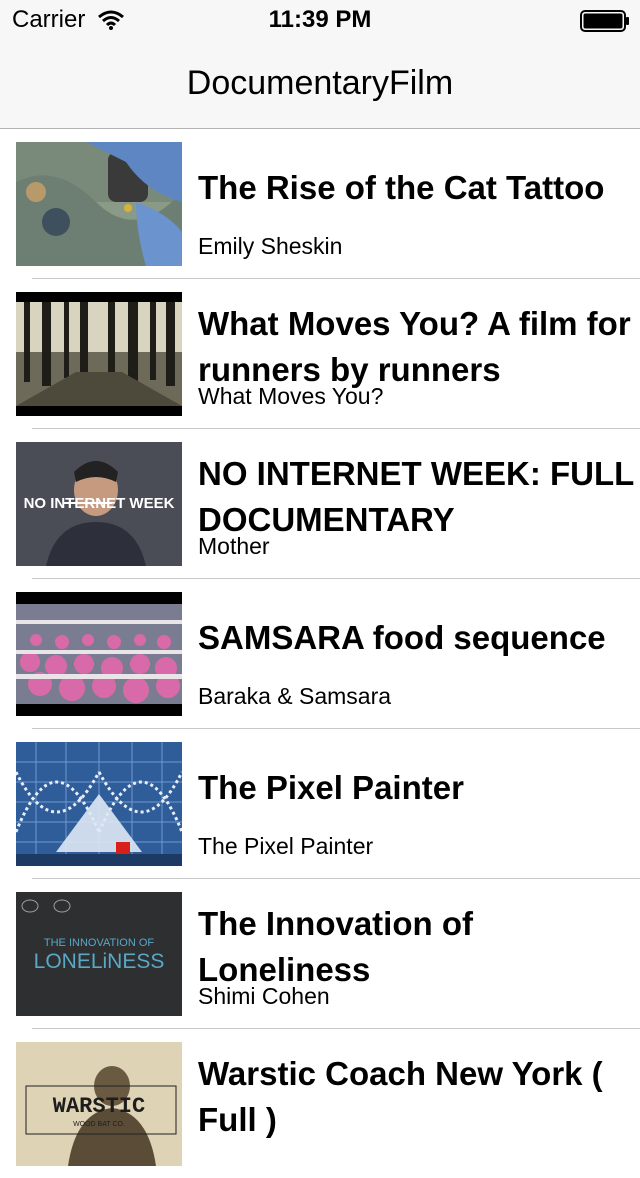 The width and height of the screenshot is (640, 1178). I want to click on film-title: The Pixel Painter, so click(331, 787).